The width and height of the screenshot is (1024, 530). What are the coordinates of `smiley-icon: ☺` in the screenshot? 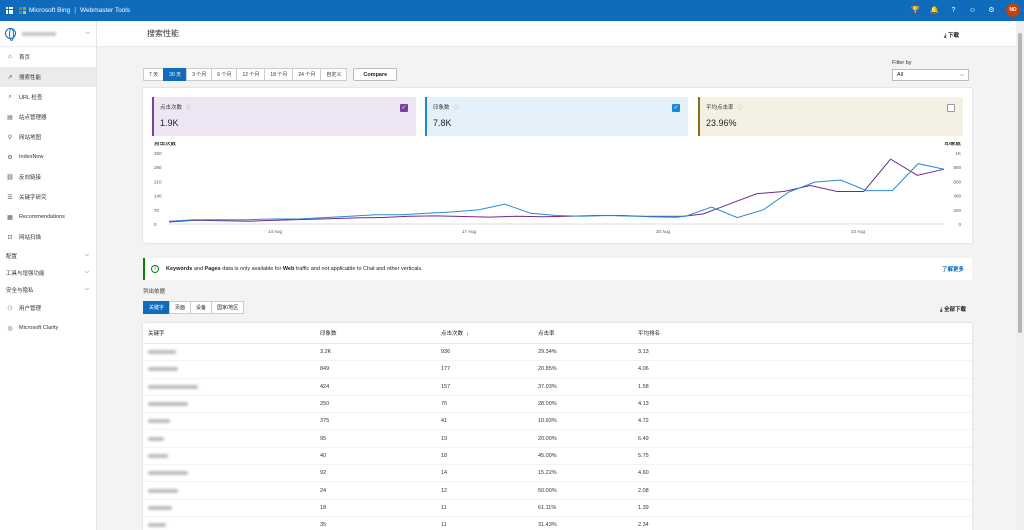 It's located at (972, 10).